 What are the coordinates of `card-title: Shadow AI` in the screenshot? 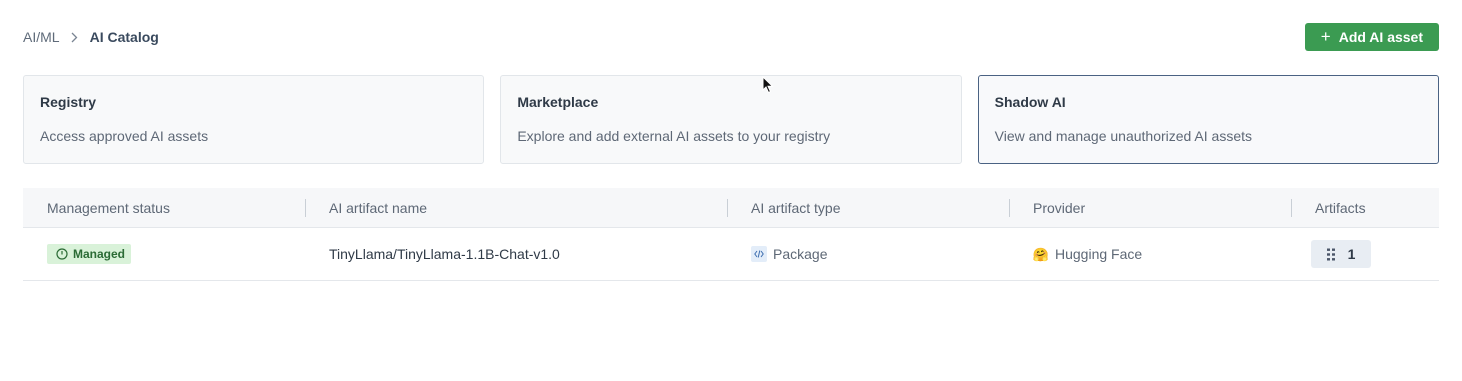 It's located at (1030, 102).